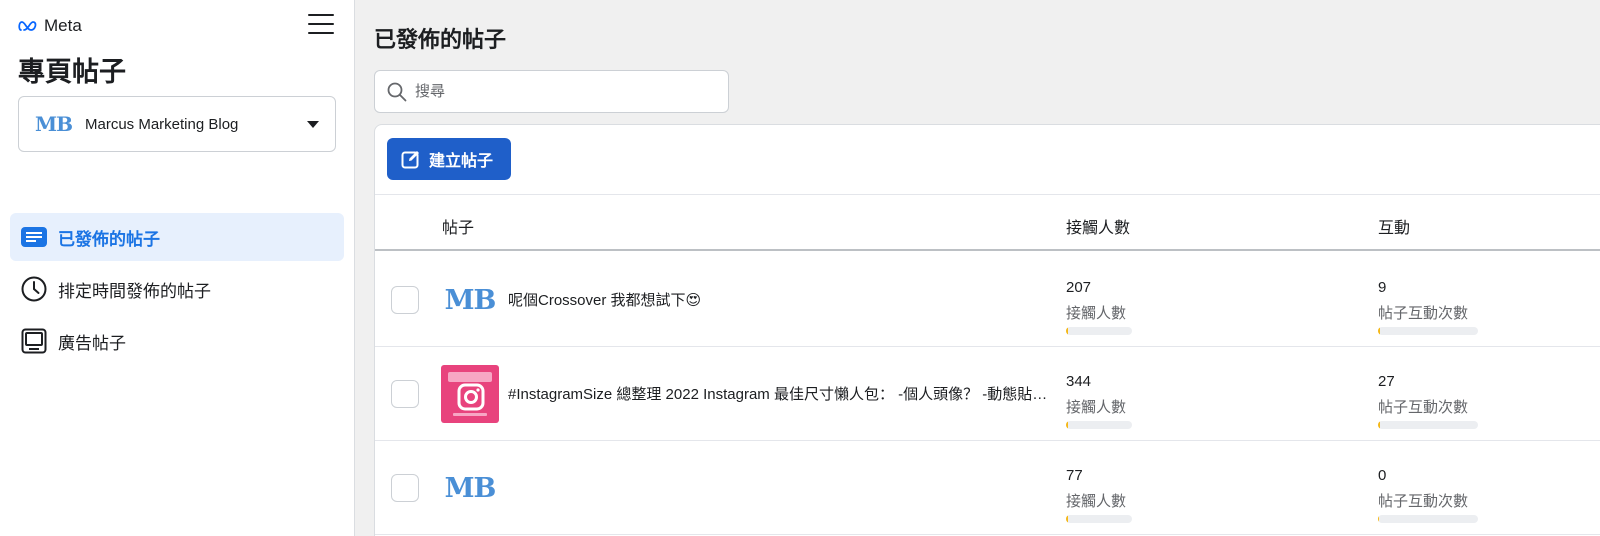 The height and width of the screenshot is (536, 1600). I want to click on page-logo: MB, so click(54, 124).